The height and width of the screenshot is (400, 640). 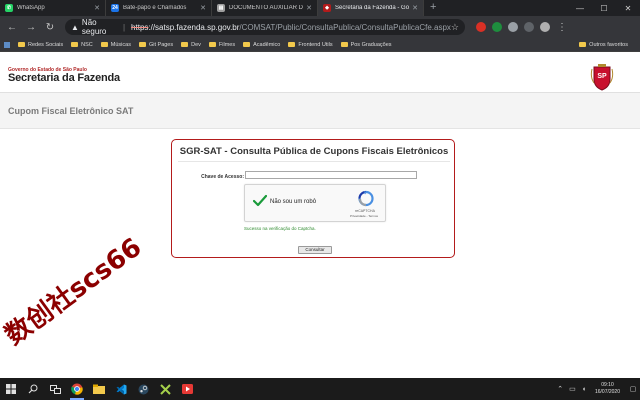 I want to click on chrome-taskbar-button, so click(x=77, y=389).